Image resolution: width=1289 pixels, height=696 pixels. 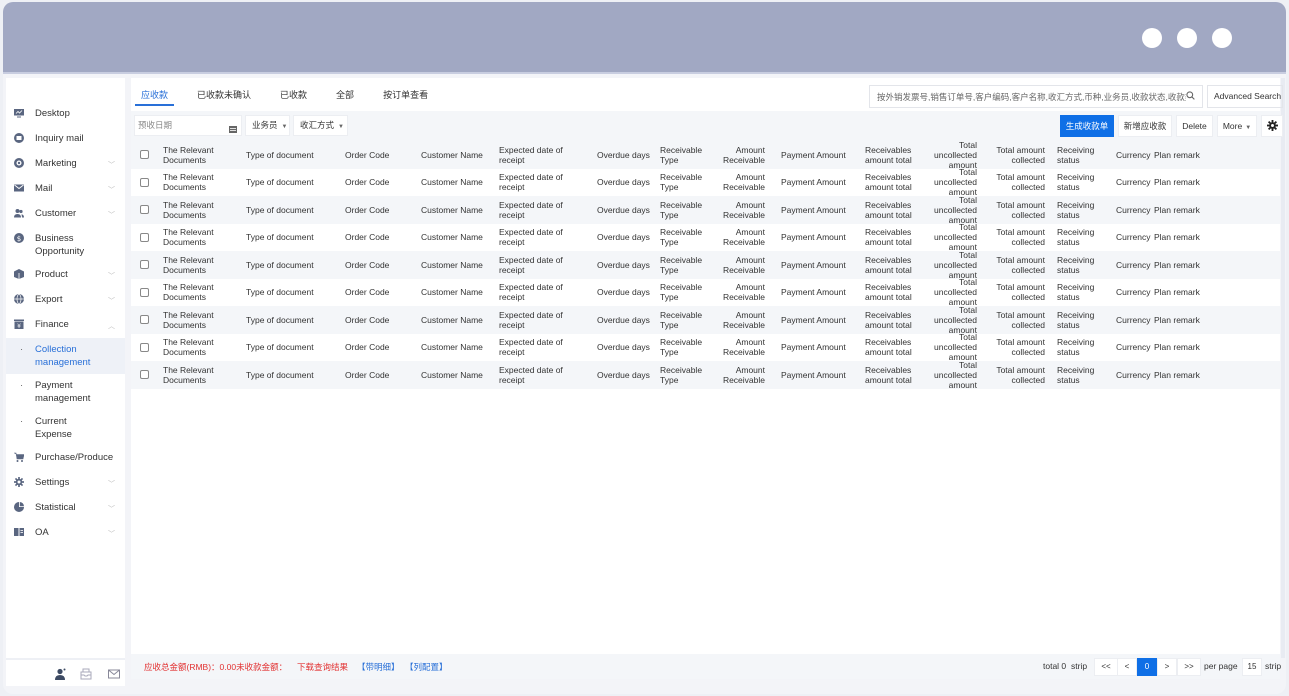 I want to click on sidebar-item-product: Product ﹀, so click(x=65, y=275).